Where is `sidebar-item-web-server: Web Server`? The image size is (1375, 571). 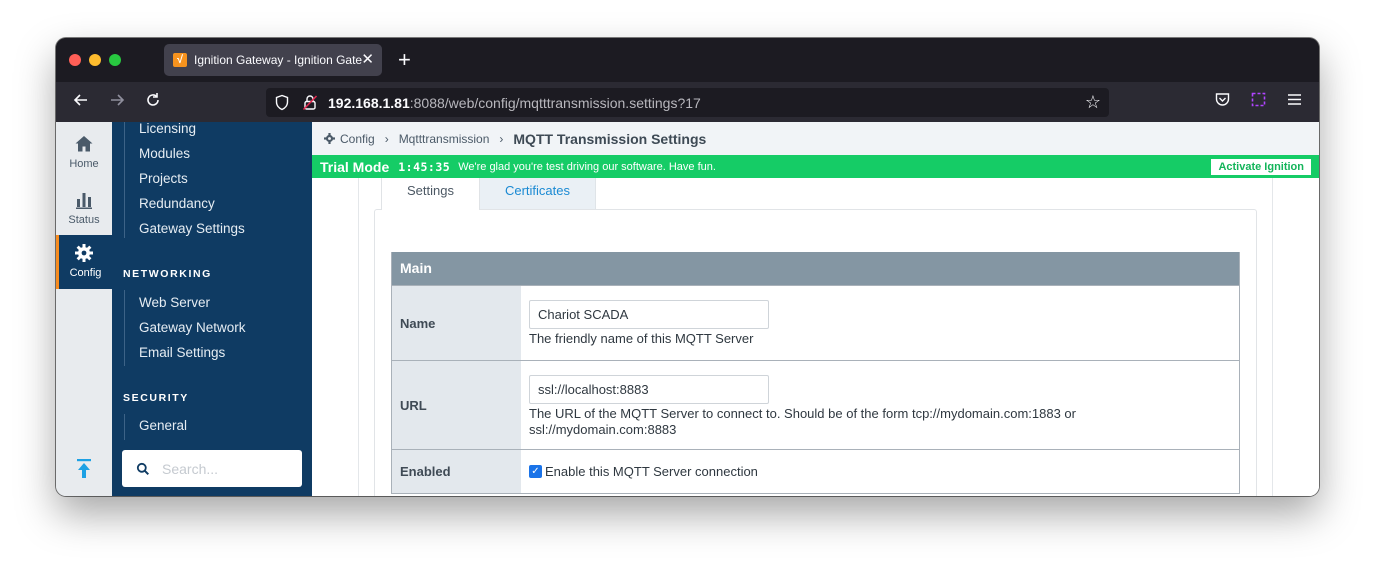
sidebar-item-web-server: Web Server is located at coordinates (174, 302).